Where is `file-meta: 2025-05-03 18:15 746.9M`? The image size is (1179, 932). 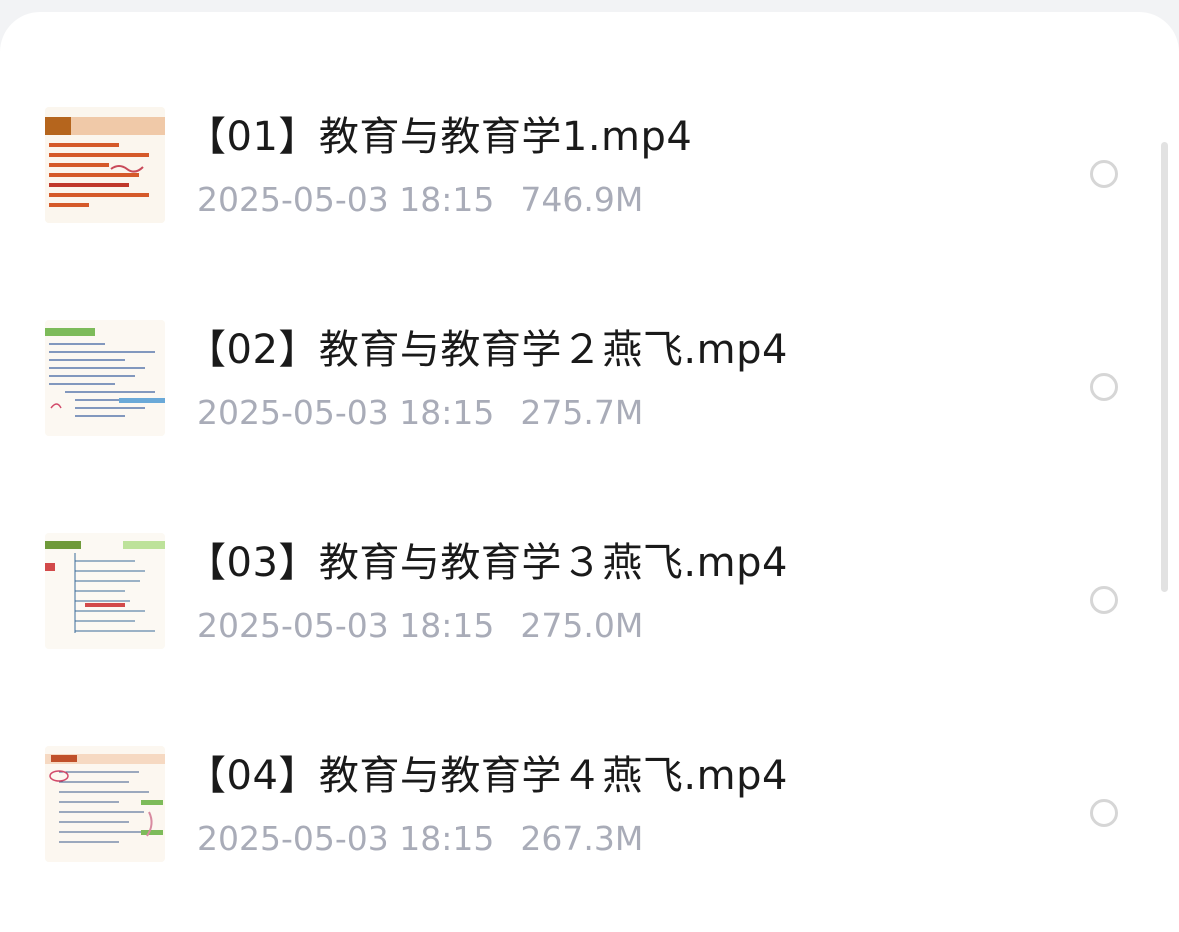
file-meta: 2025-05-03 18:15 746.9M is located at coordinates (420, 200).